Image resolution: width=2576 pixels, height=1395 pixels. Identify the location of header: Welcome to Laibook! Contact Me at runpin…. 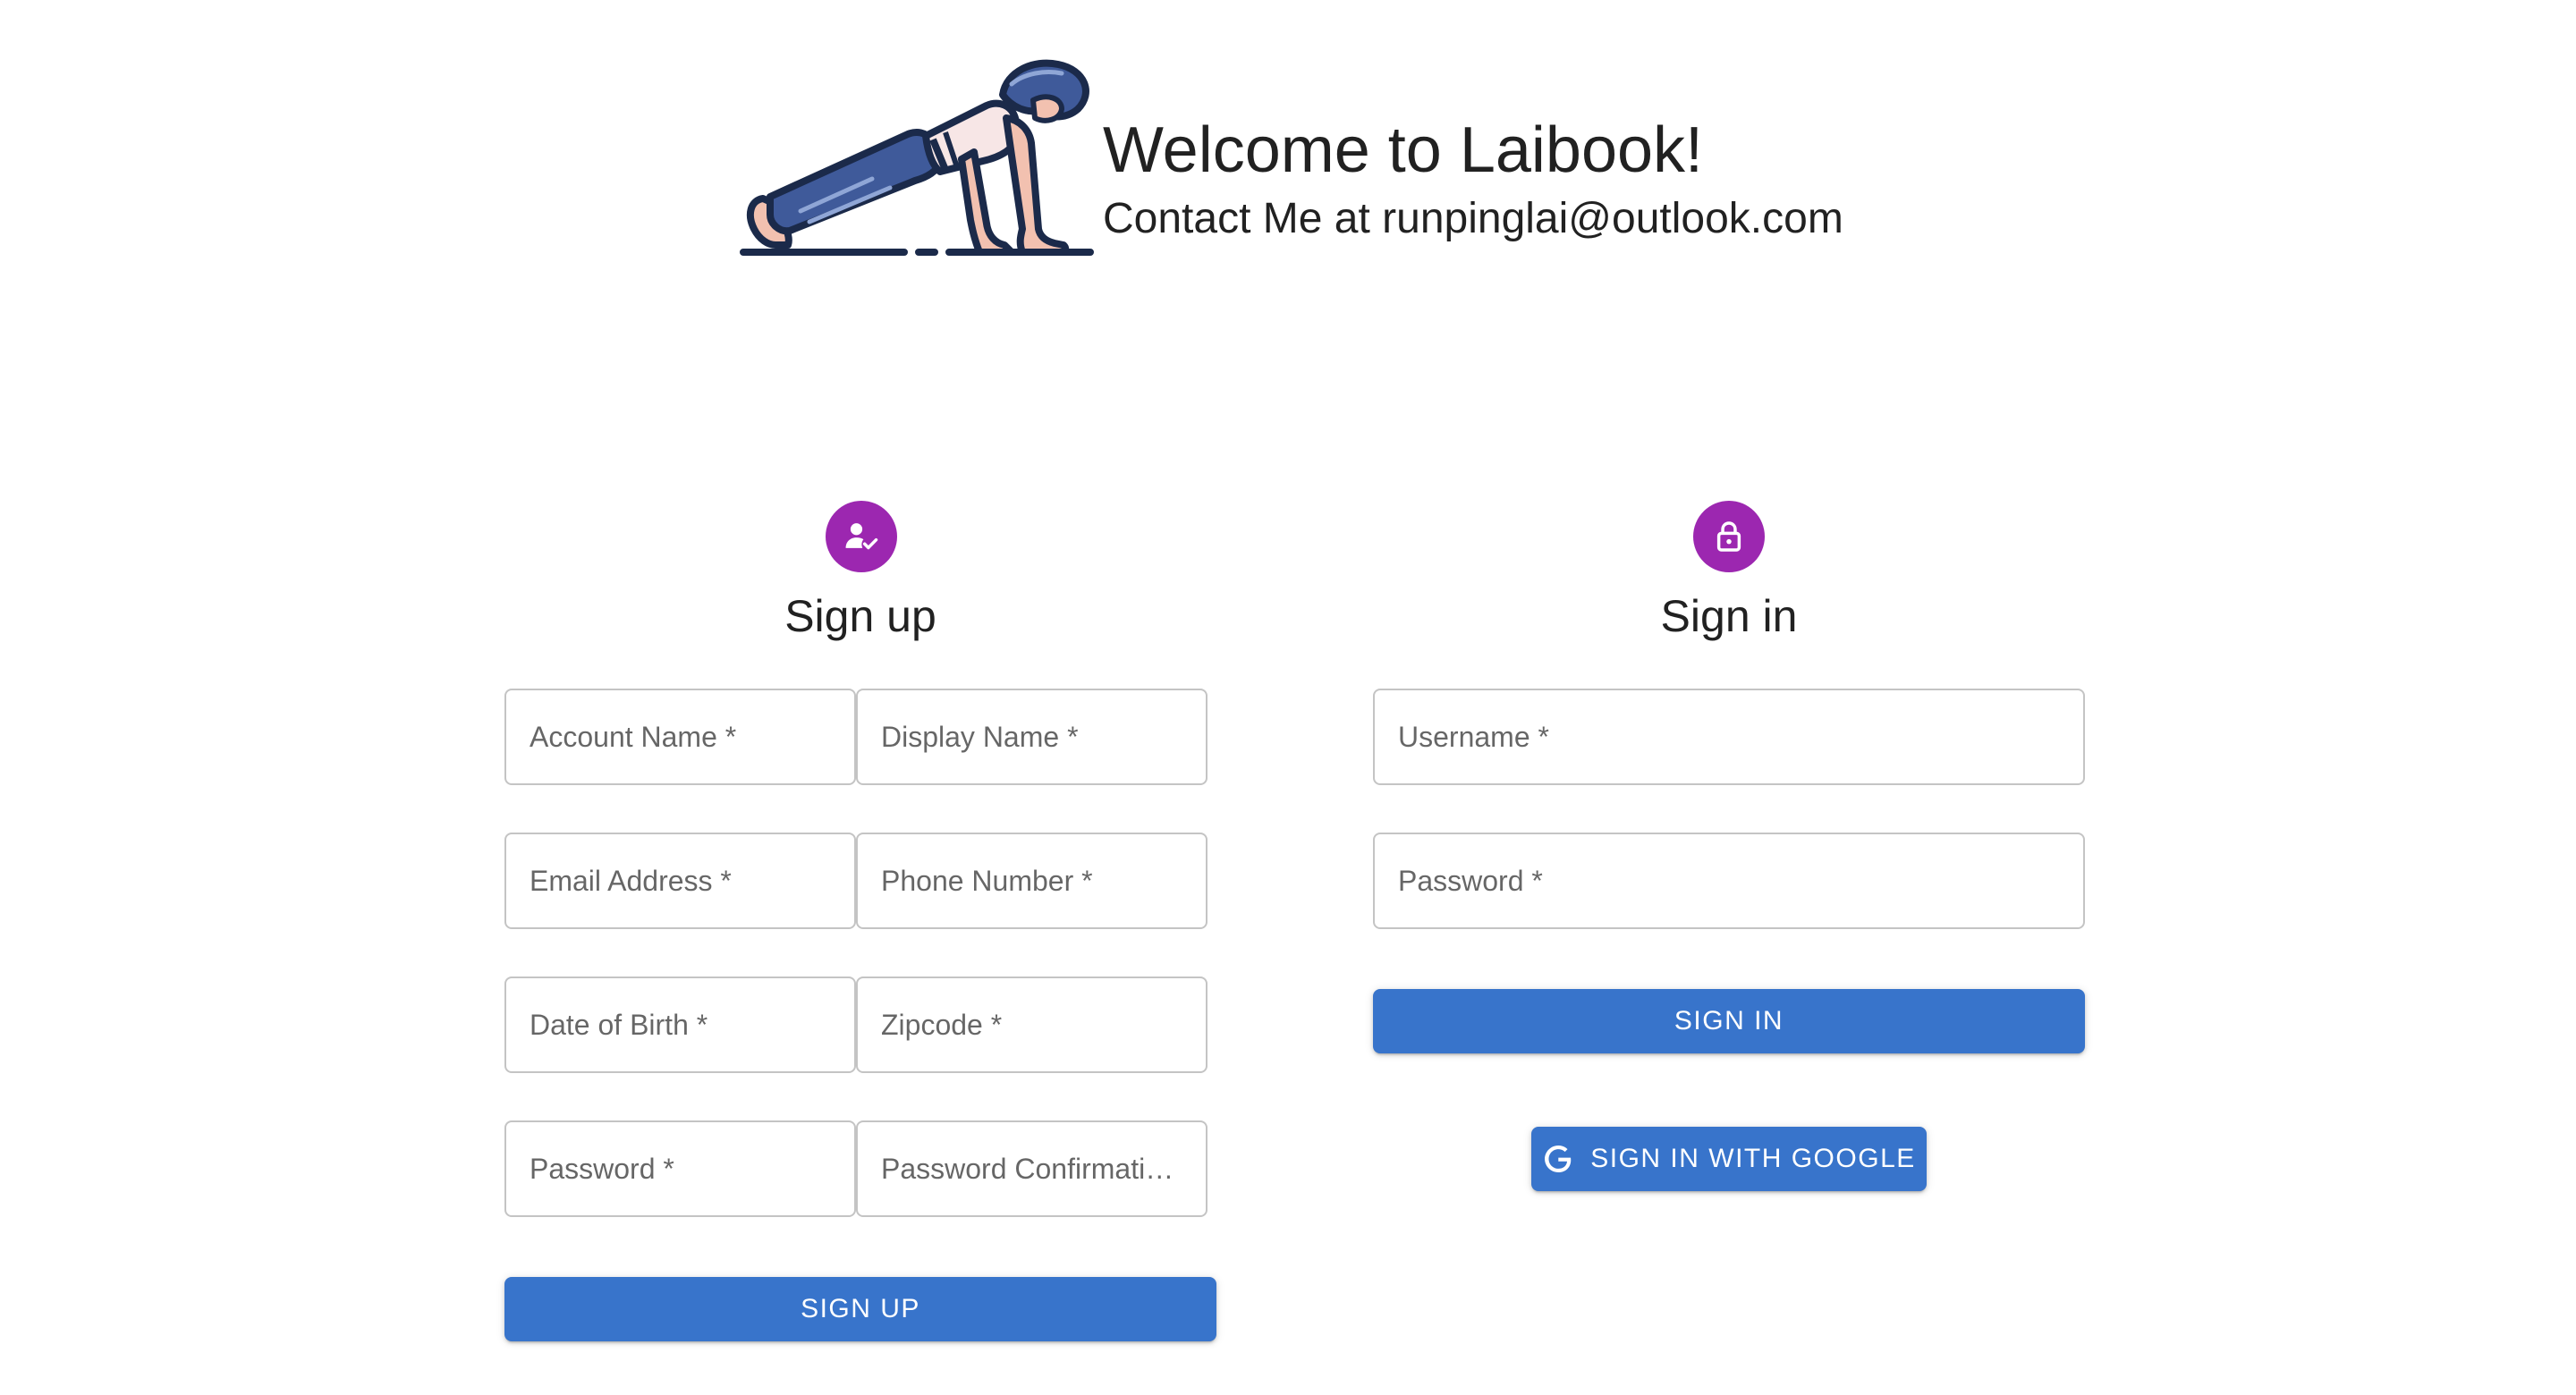
(1319, 161).